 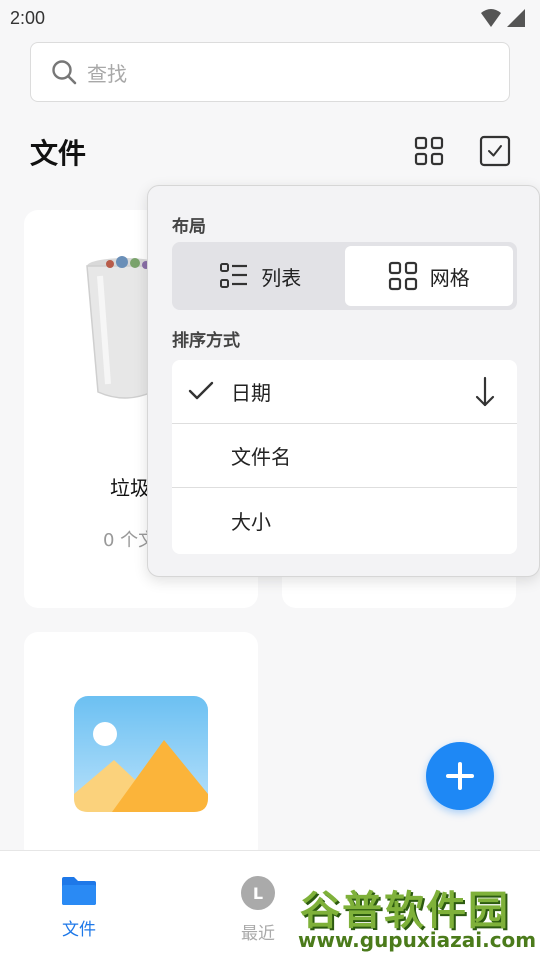 I want to click on layout-segmented-control: 列表 网格, so click(x=344, y=276).